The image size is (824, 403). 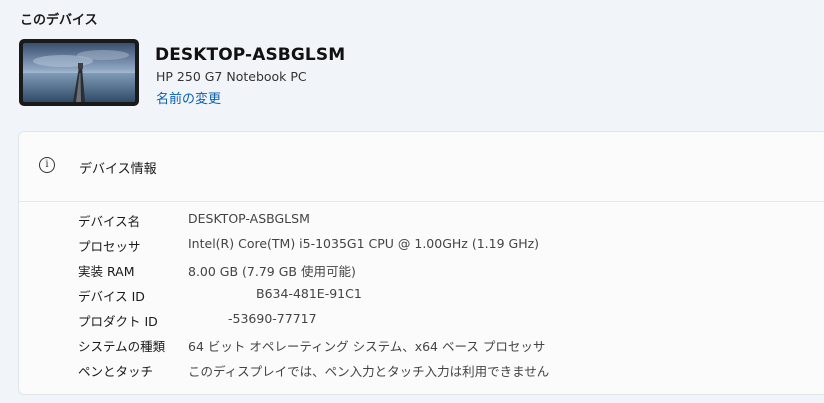 What do you see at coordinates (272, 318) in the screenshot?
I see `spec-value: -53690-77717` at bounding box center [272, 318].